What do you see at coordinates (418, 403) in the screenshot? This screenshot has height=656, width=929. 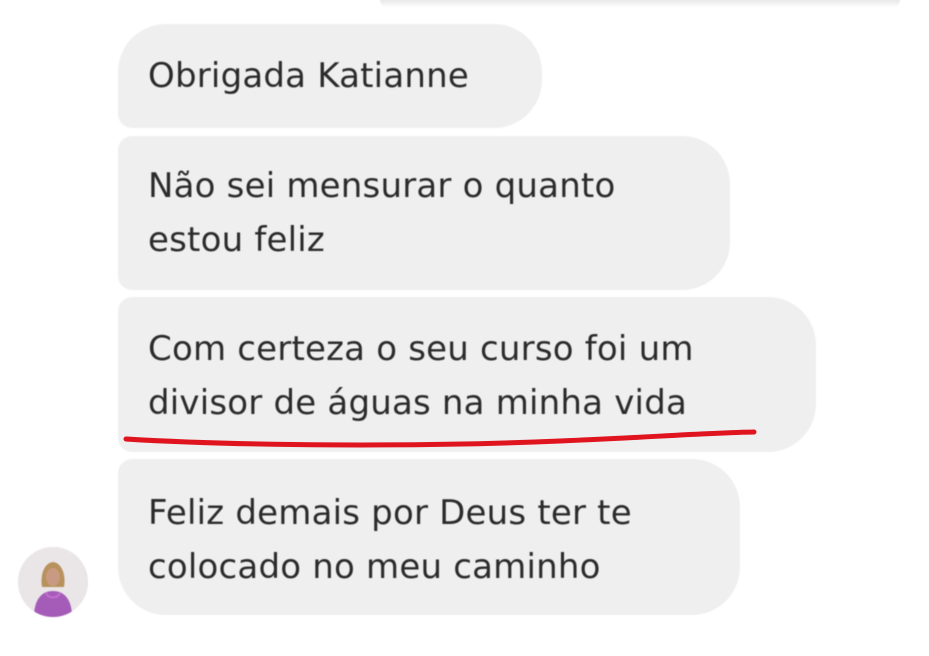 I see `message-3-line-2: divisor de águas na minha vida` at bounding box center [418, 403].